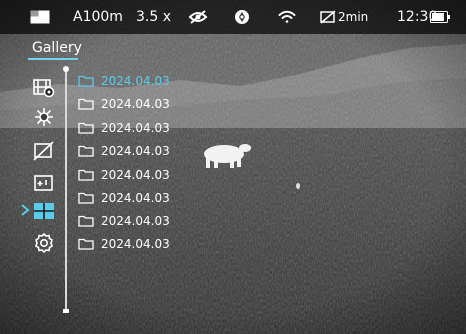 The height and width of the screenshot is (334, 466). I want to click on recording-timer-icon, so click(328, 17).